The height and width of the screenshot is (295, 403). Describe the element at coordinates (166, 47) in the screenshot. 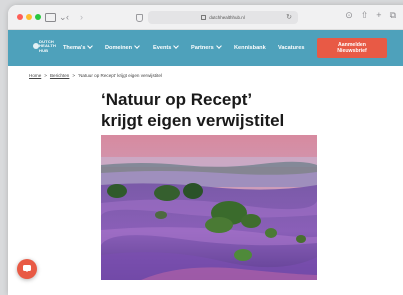

I see `nav-item-events: Events` at that location.